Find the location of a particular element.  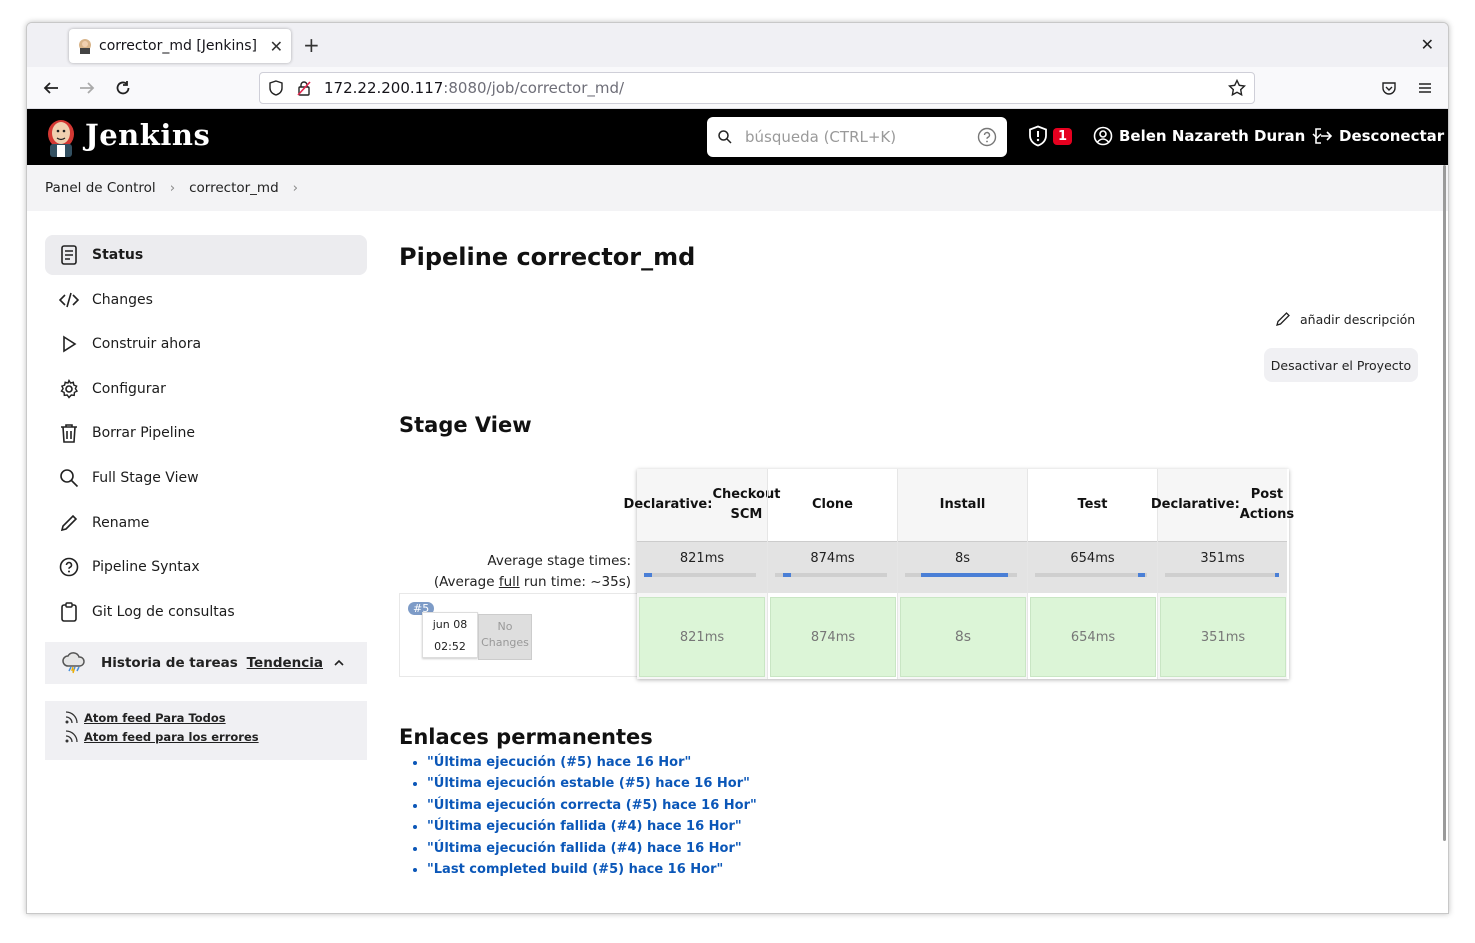

search-box is located at coordinates (857, 137).